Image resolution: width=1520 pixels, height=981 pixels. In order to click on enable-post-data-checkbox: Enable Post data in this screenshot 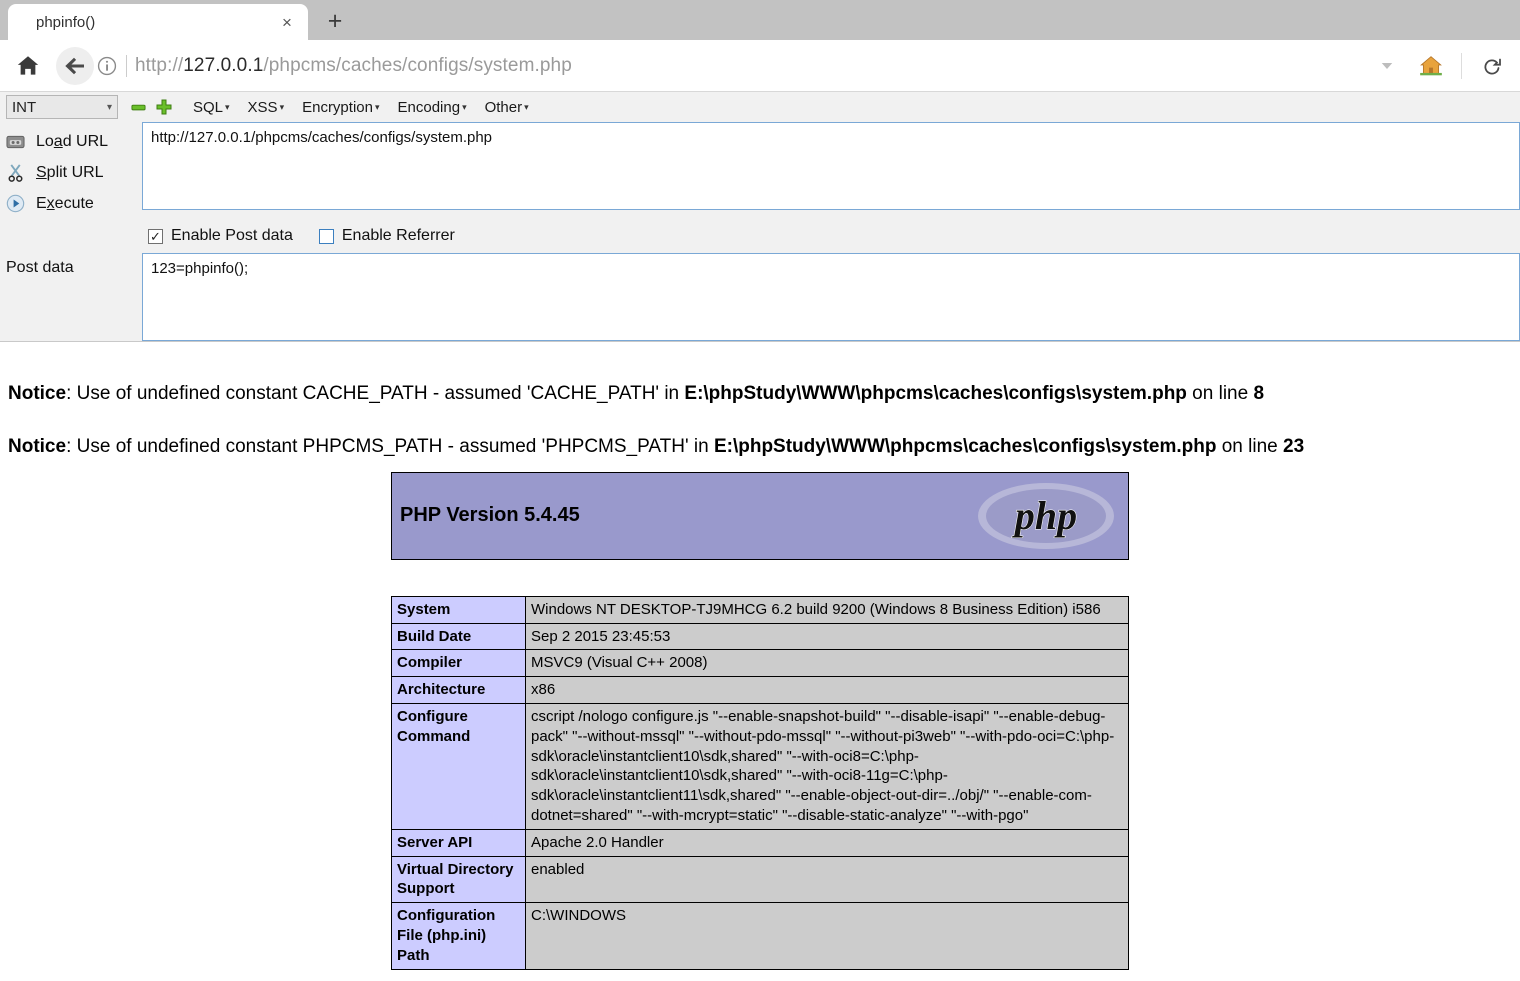, I will do `click(220, 236)`.